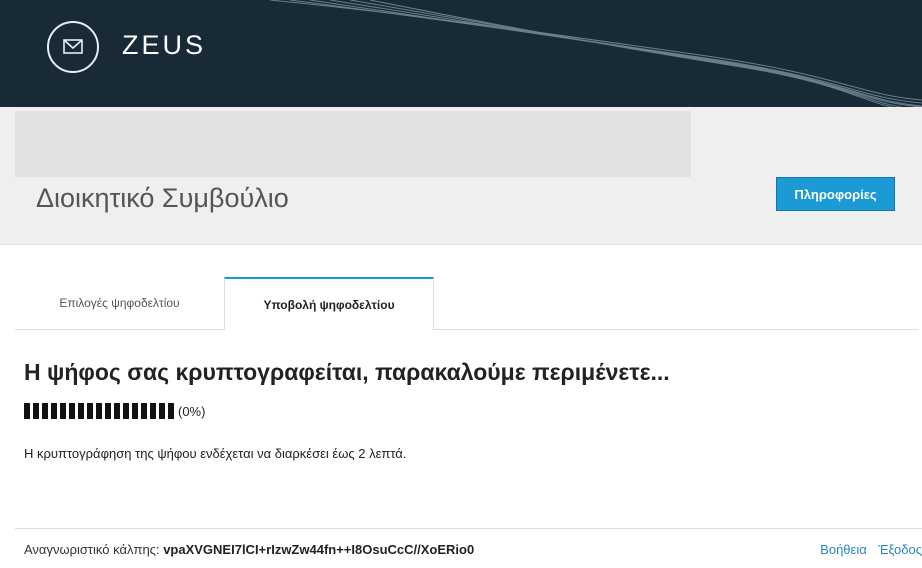  What do you see at coordinates (900, 549) in the screenshot?
I see `logout-link: Έξοδος` at bounding box center [900, 549].